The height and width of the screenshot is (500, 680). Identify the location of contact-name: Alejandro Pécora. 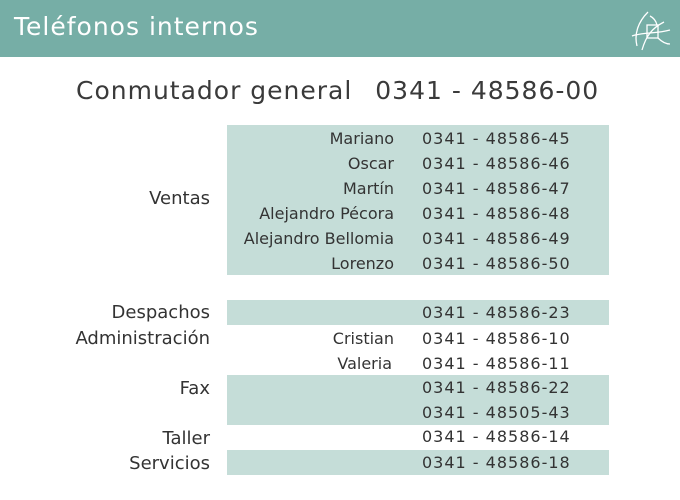
(326, 213).